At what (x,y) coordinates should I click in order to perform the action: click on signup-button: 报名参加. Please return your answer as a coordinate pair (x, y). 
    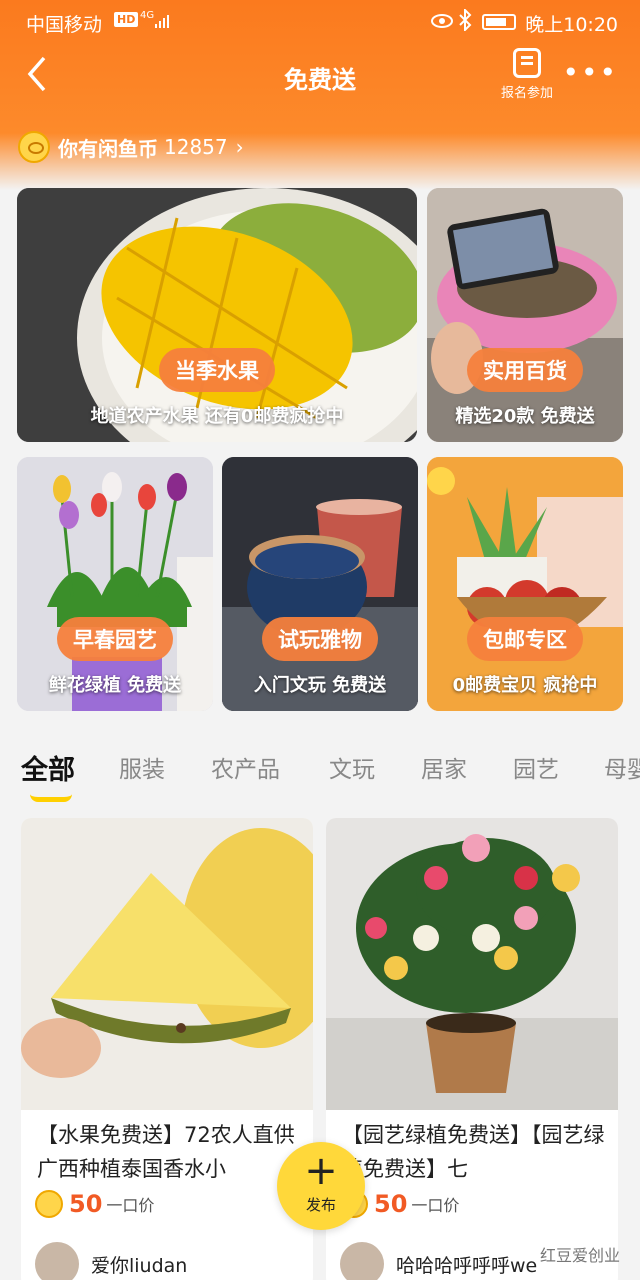
    Looking at the image, I should click on (527, 74).